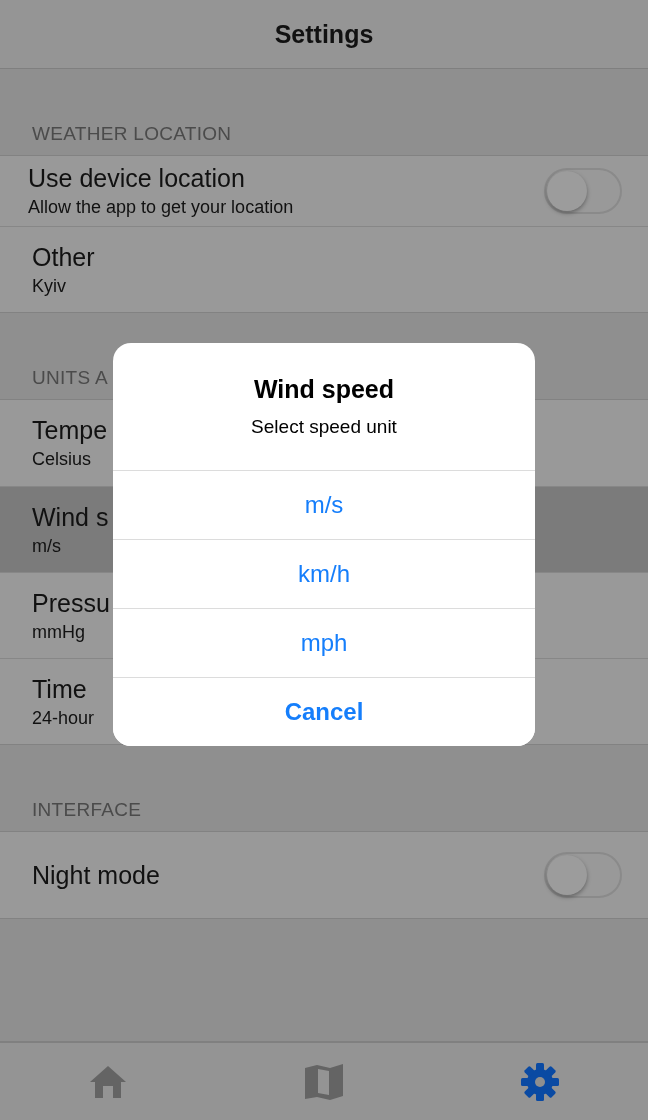  What do you see at coordinates (324, 1081) in the screenshot?
I see `map-icon` at bounding box center [324, 1081].